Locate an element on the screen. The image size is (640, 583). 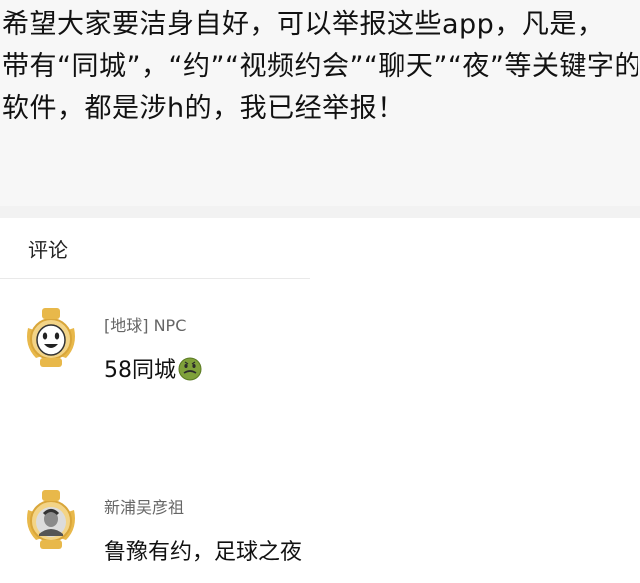
section-divider is located at coordinates (320, 212).